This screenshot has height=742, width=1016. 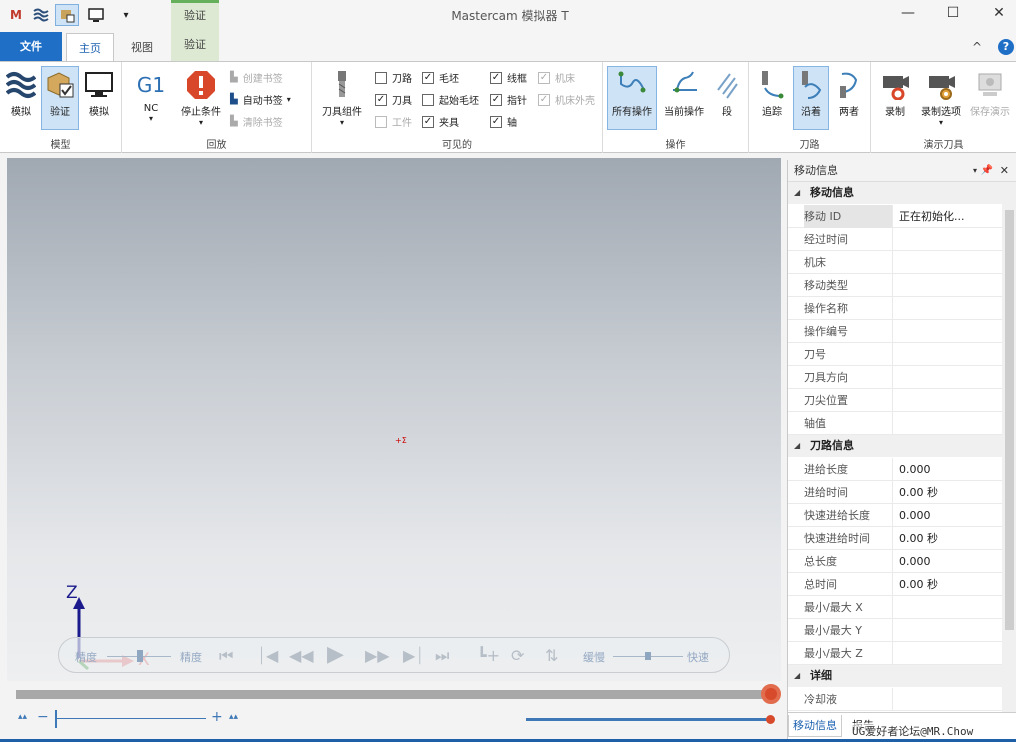 What do you see at coordinates (393, 77) in the screenshot?
I see `visible-check-0: 刀路` at bounding box center [393, 77].